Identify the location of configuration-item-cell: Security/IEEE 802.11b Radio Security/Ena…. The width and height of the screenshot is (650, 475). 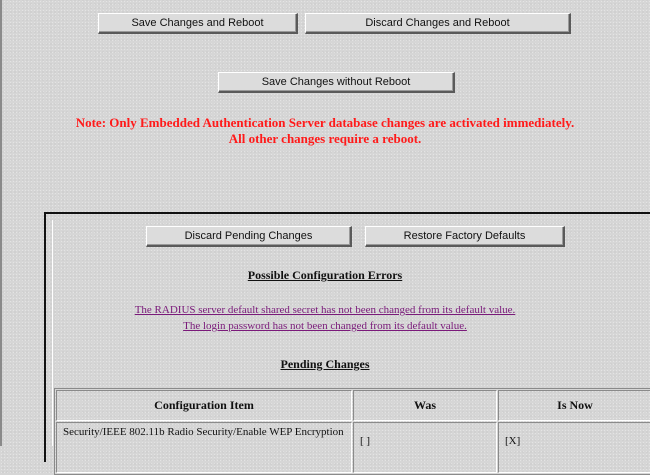
(204, 447).